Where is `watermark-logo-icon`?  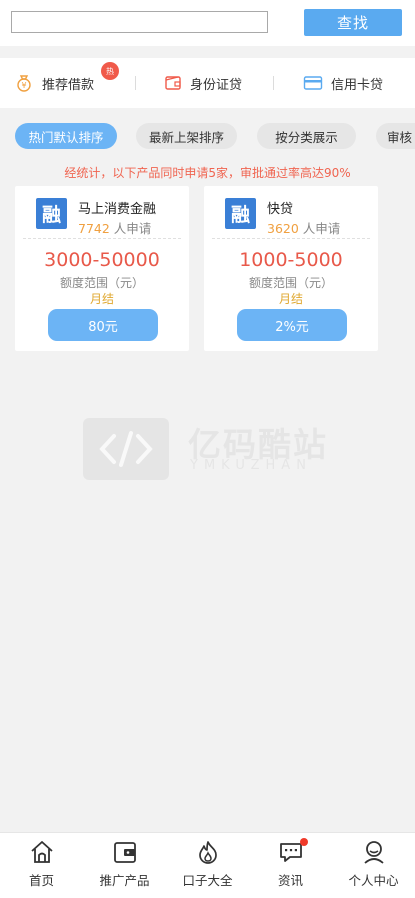
watermark-logo-icon is located at coordinates (126, 449).